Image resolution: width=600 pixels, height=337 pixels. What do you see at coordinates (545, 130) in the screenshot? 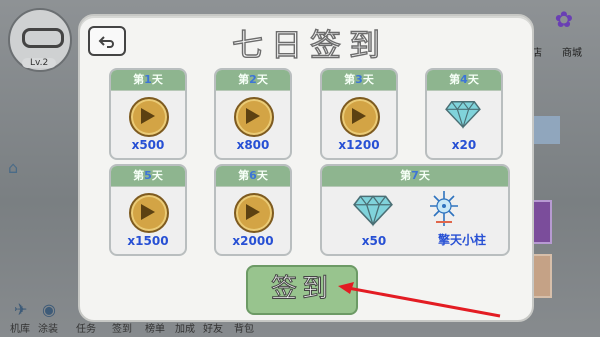
I see `background-card` at bounding box center [545, 130].